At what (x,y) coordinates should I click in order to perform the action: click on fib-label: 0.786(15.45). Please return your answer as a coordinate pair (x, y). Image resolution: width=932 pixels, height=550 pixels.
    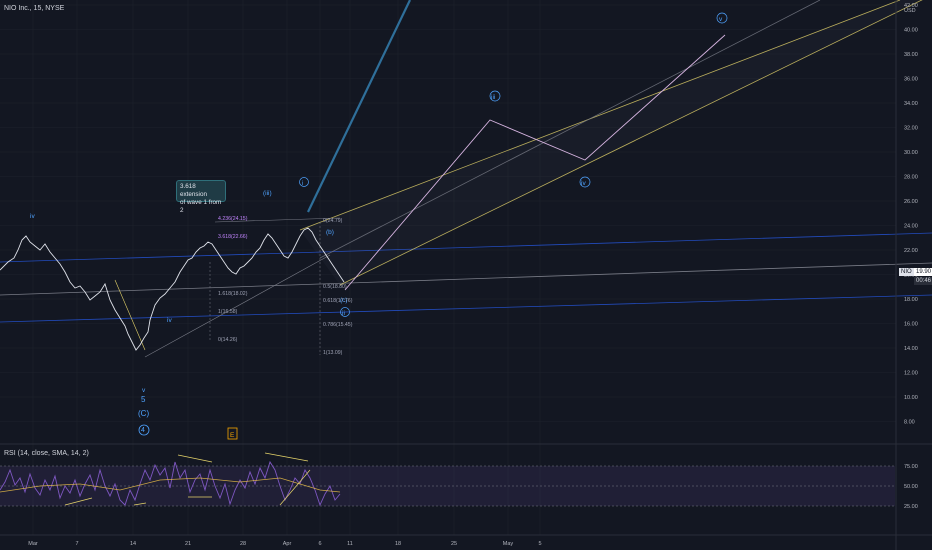
    Looking at the image, I should click on (338, 325).